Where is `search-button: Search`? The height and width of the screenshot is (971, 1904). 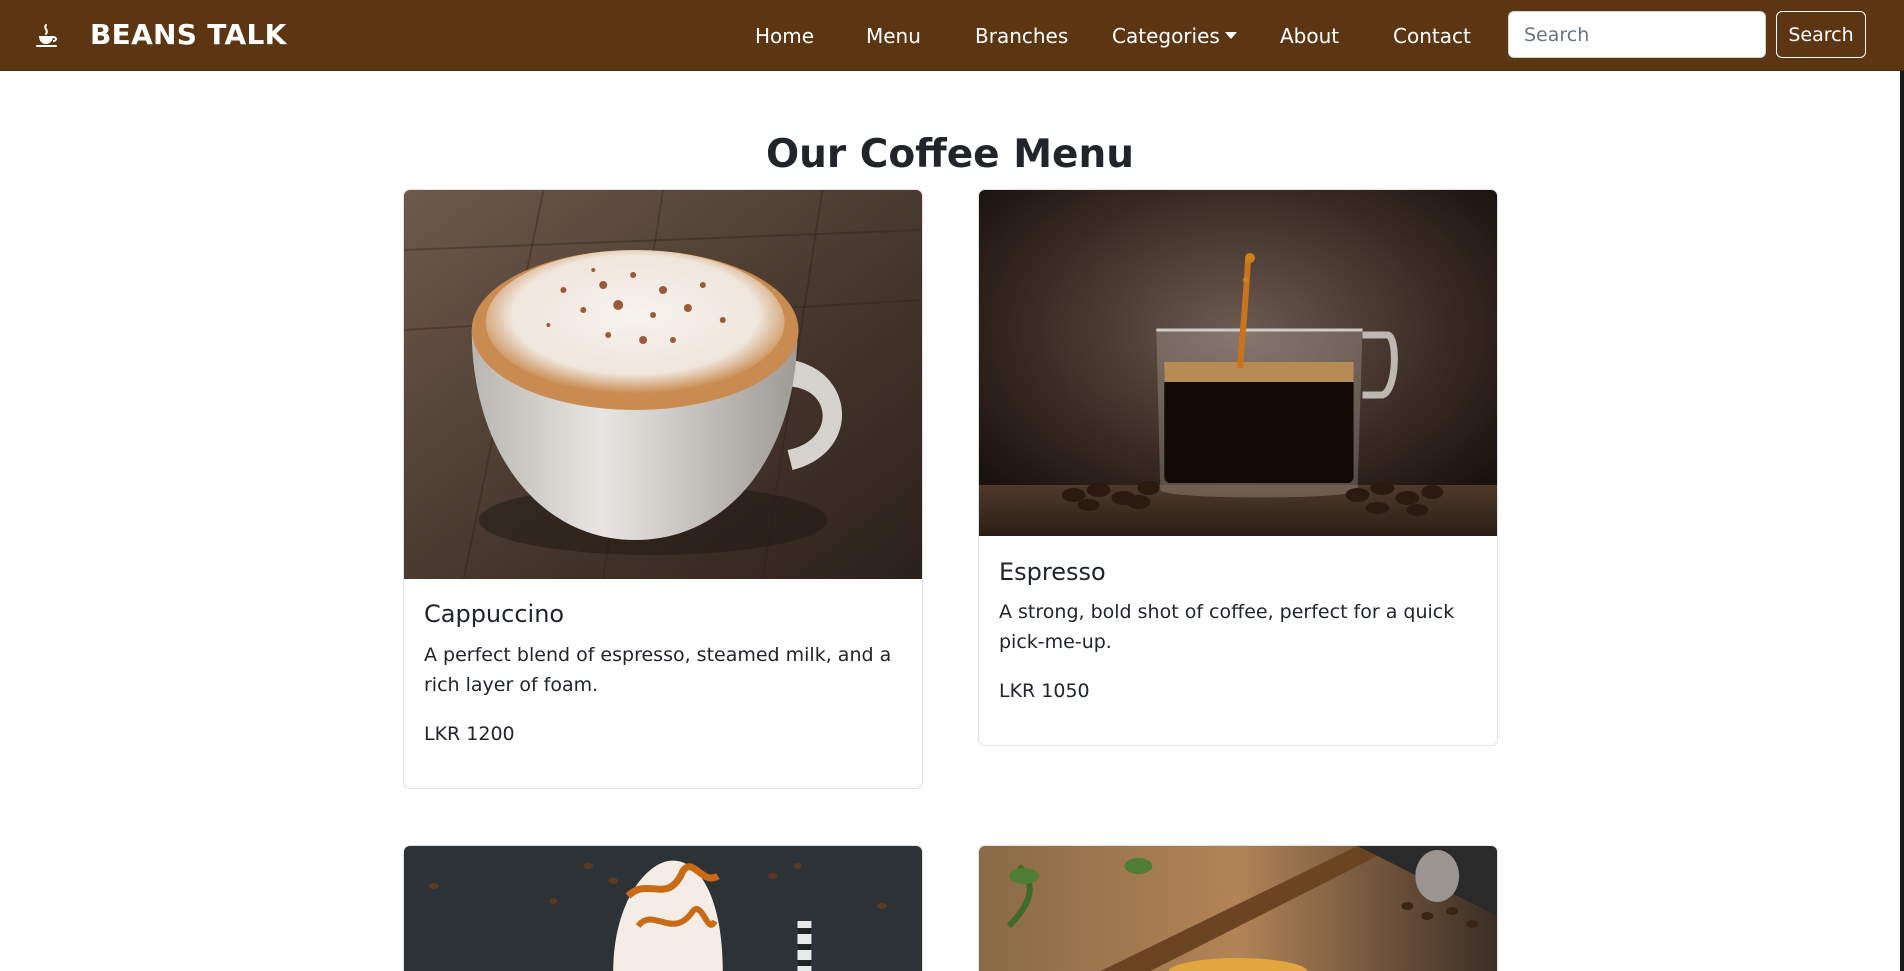
search-button: Search is located at coordinates (1821, 34).